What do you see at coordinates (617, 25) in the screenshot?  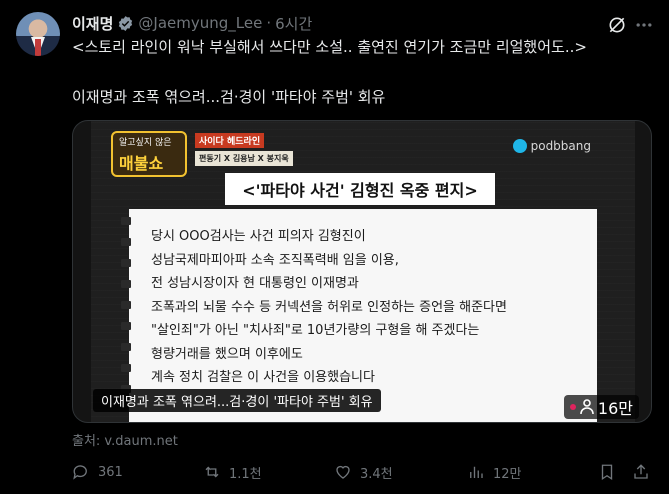 I see `grok-icon` at bounding box center [617, 25].